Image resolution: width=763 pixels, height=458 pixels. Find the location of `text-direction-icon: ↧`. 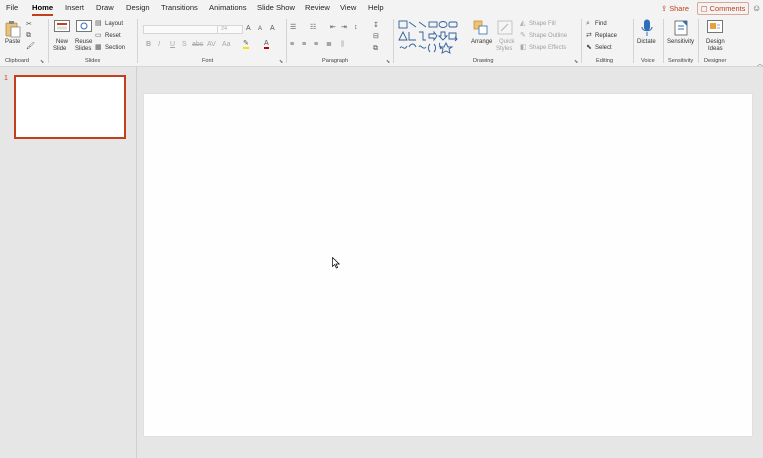

text-direction-icon: ↧ is located at coordinates (376, 25).